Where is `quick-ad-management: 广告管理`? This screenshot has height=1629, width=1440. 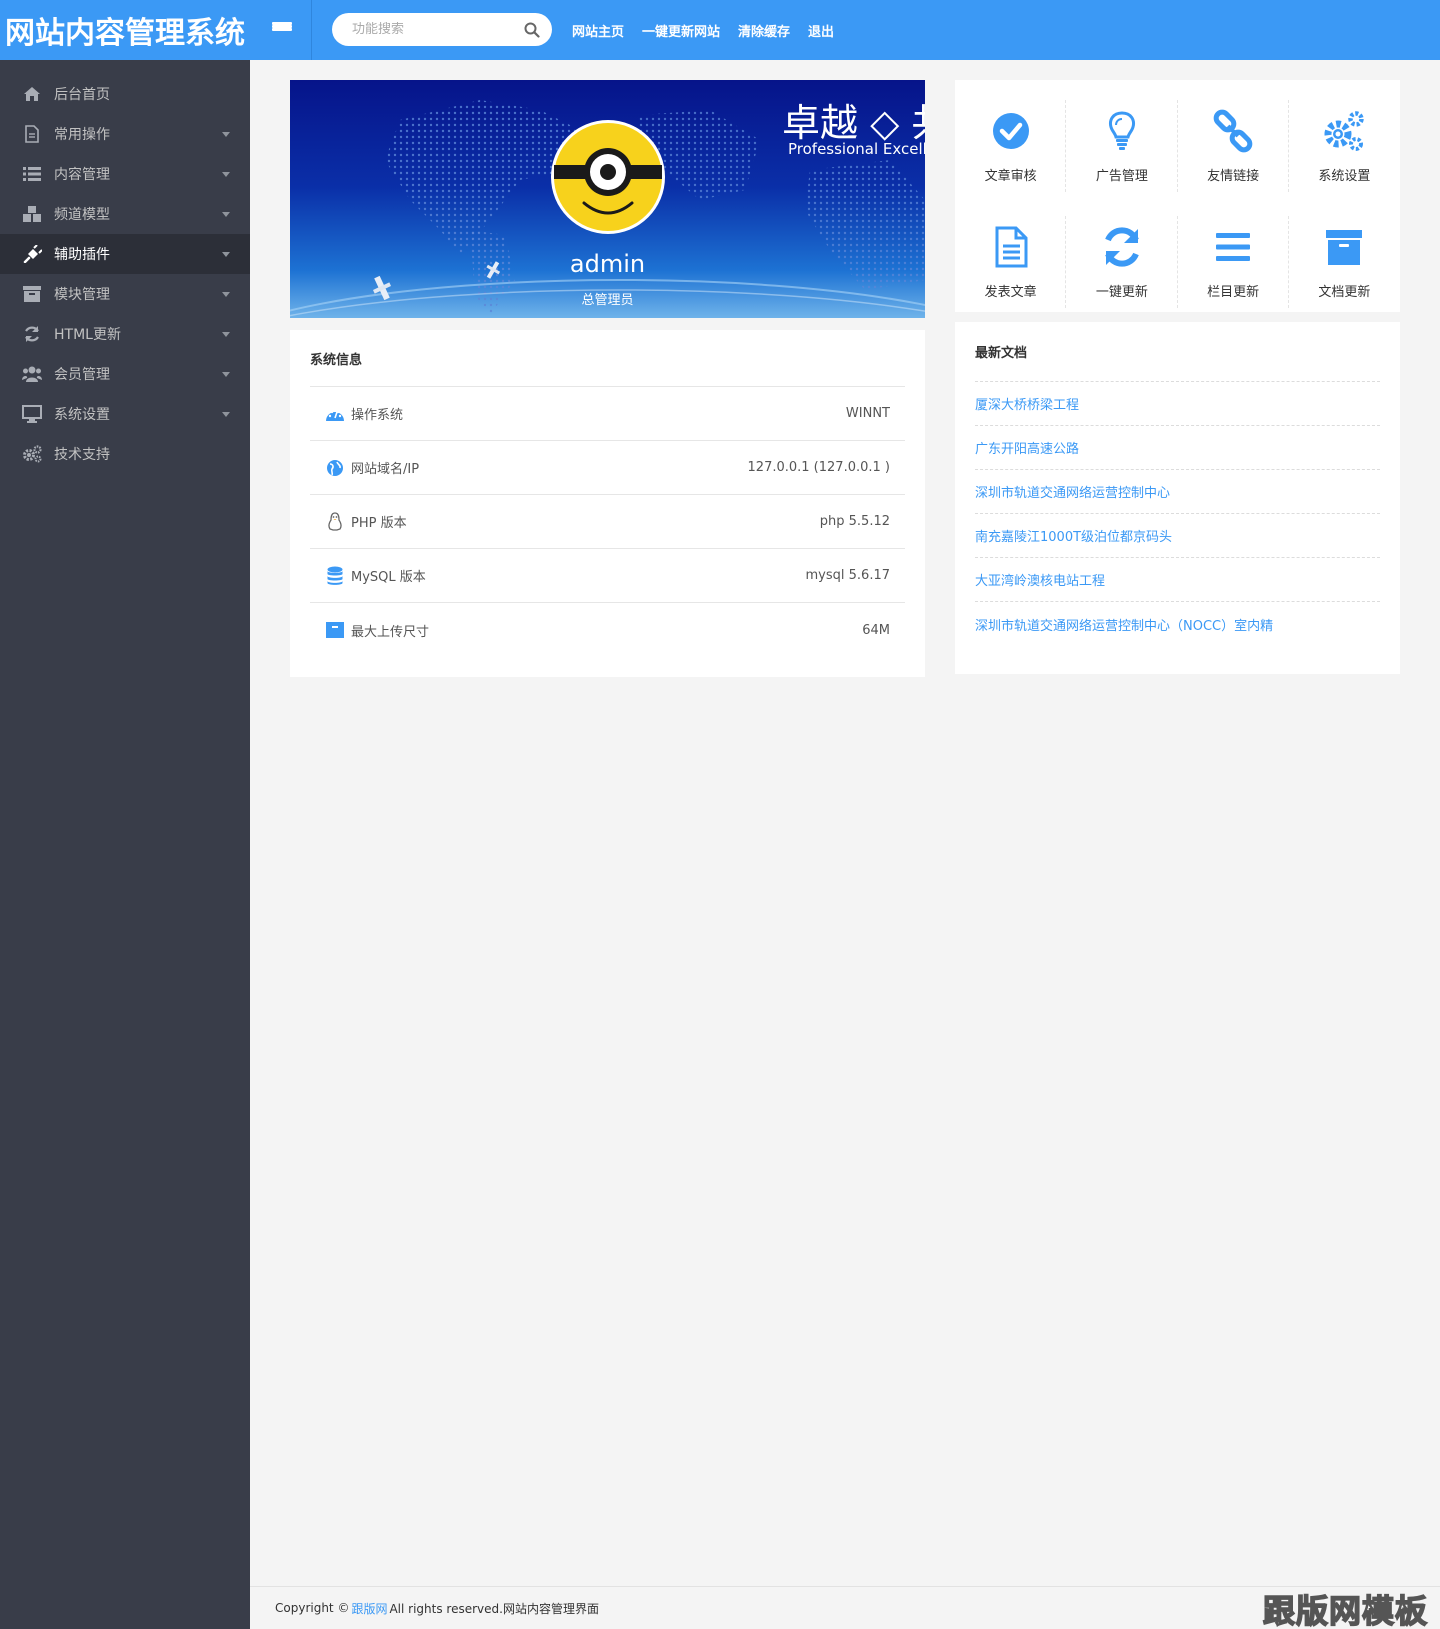
quick-ad-management: 广告管理 is located at coordinates (1122, 146).